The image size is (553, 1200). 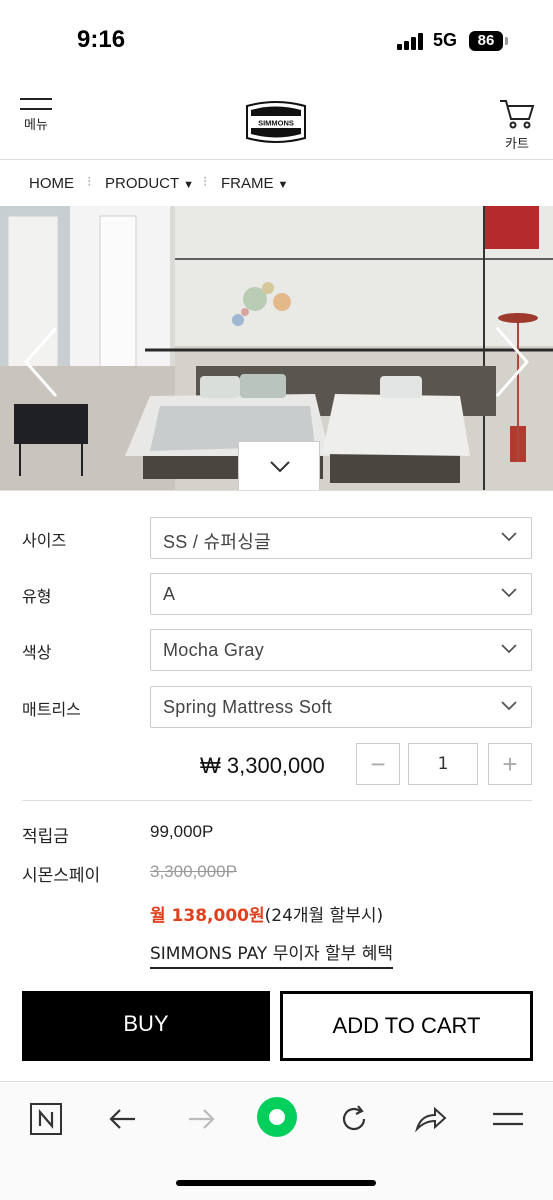 What do you see at coordinates (101, 39) in the screenshot?
I see `clock: 9:16` at bounding box center [101, 39].